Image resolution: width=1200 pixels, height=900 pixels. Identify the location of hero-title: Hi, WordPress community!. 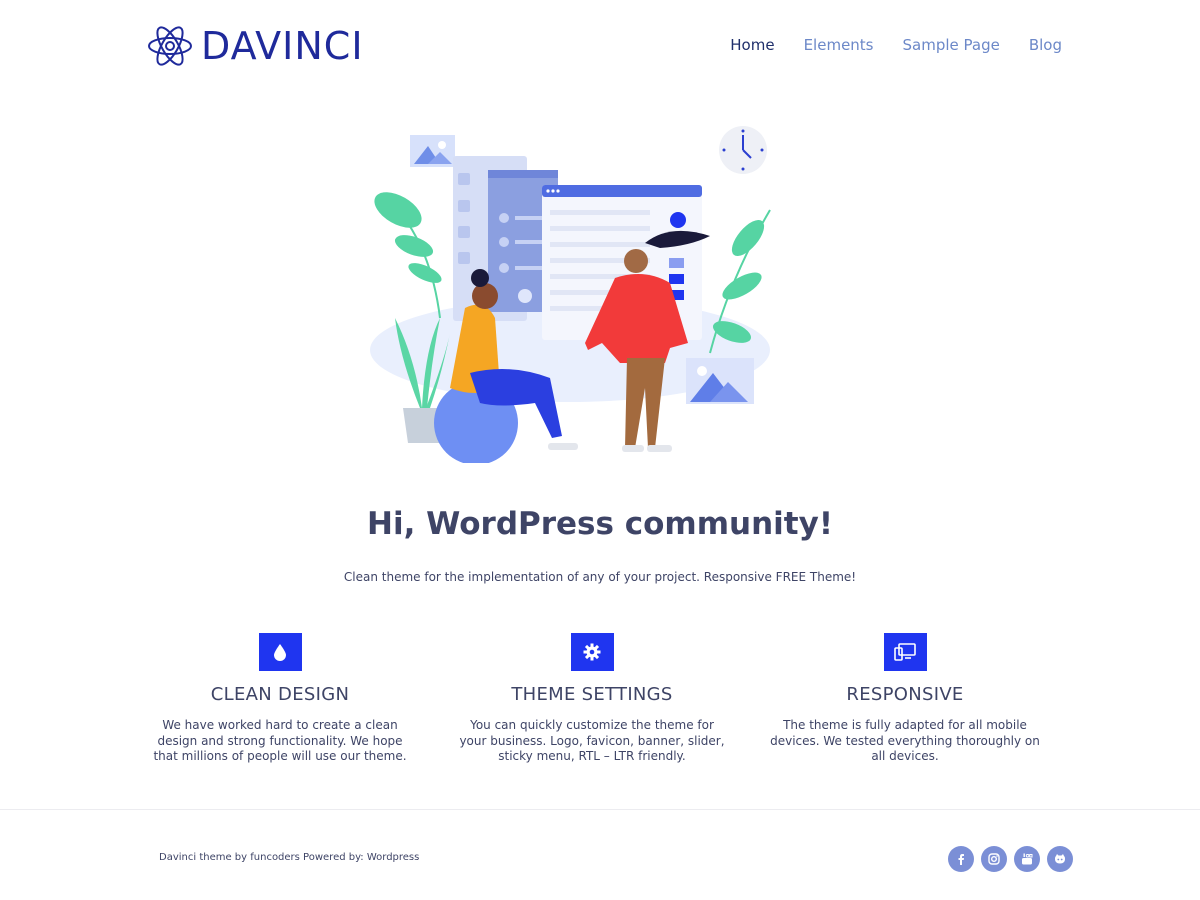
(600, 524).